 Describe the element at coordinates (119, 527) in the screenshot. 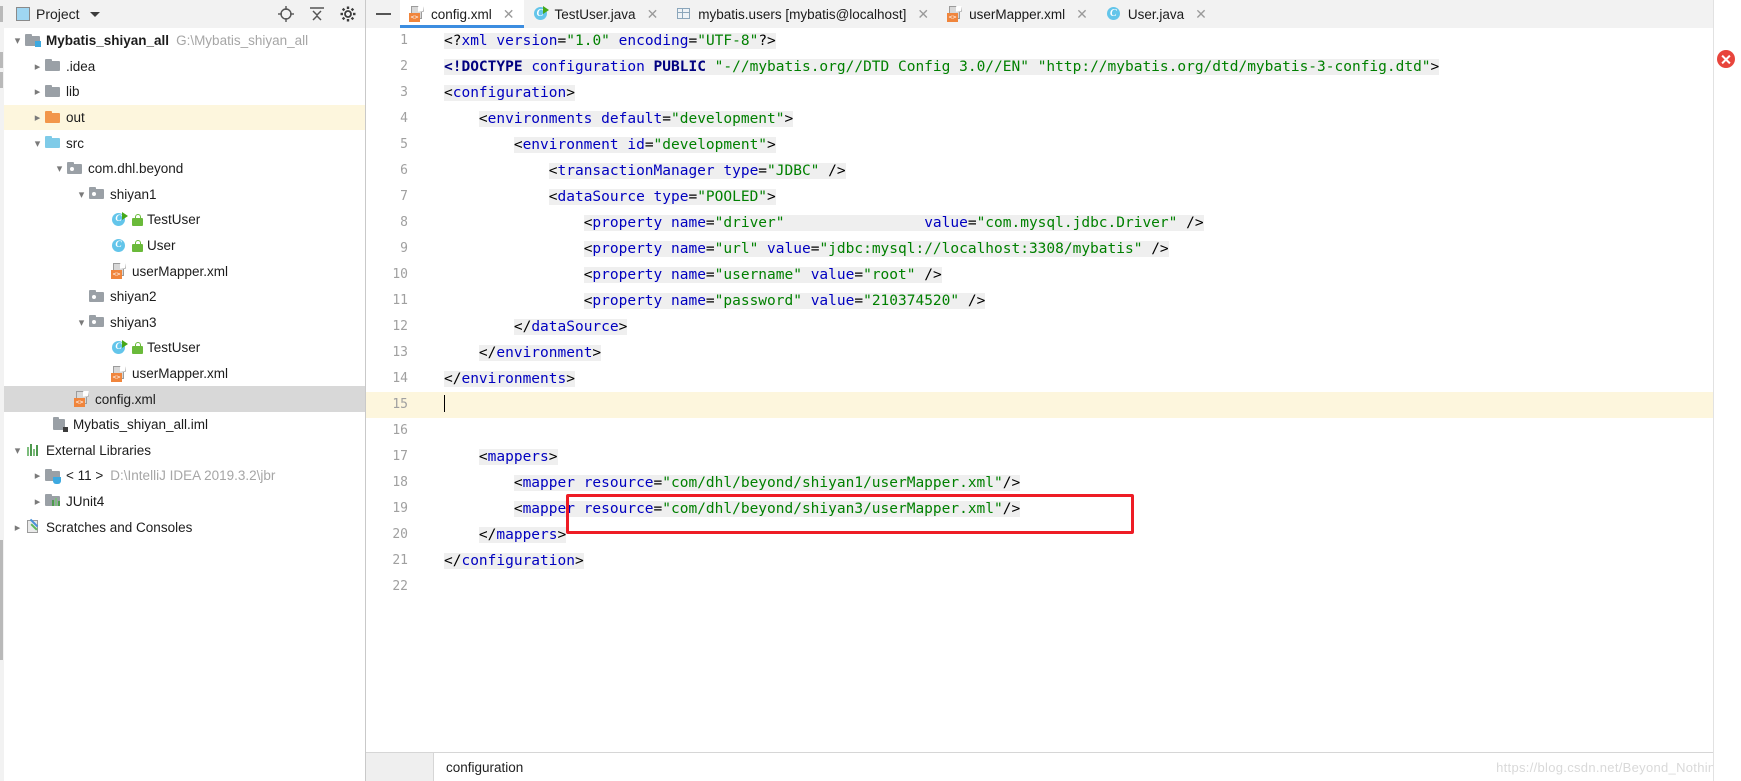

I see `tree-item-label: Scratches and Consoles` at that location.